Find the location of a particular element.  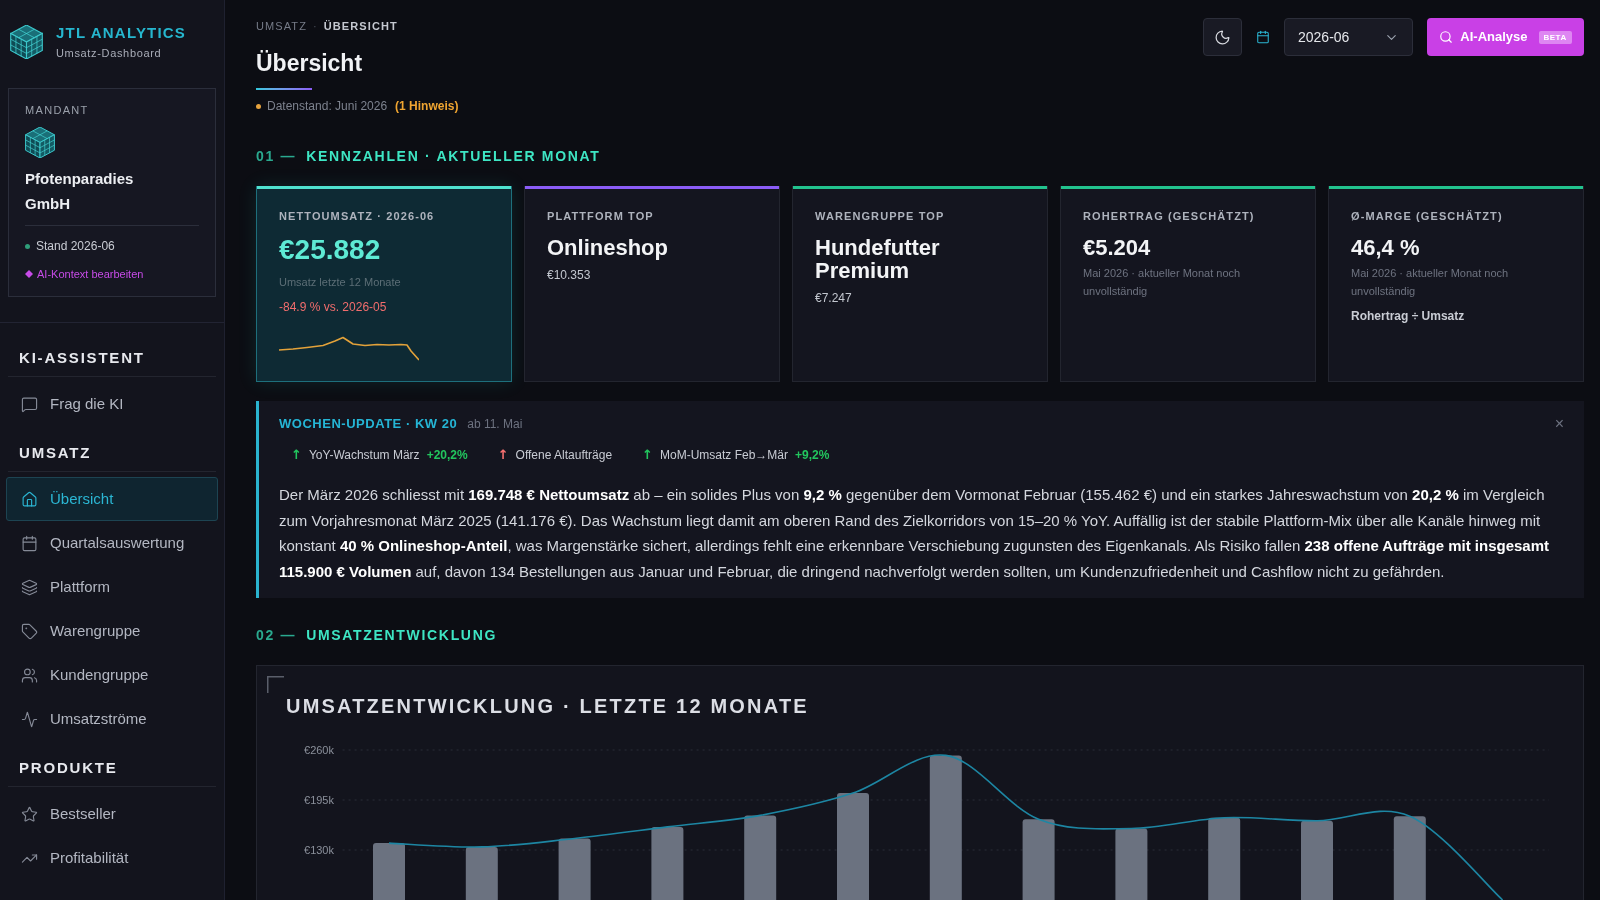

nav-section-heading: KI-ASSISTENT is located at coordinates (82, 358).